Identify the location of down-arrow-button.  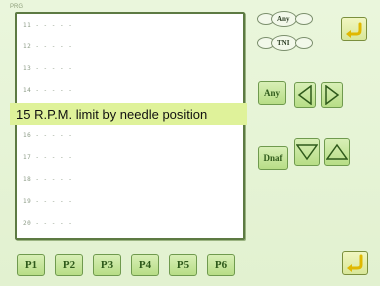
(307, 152).